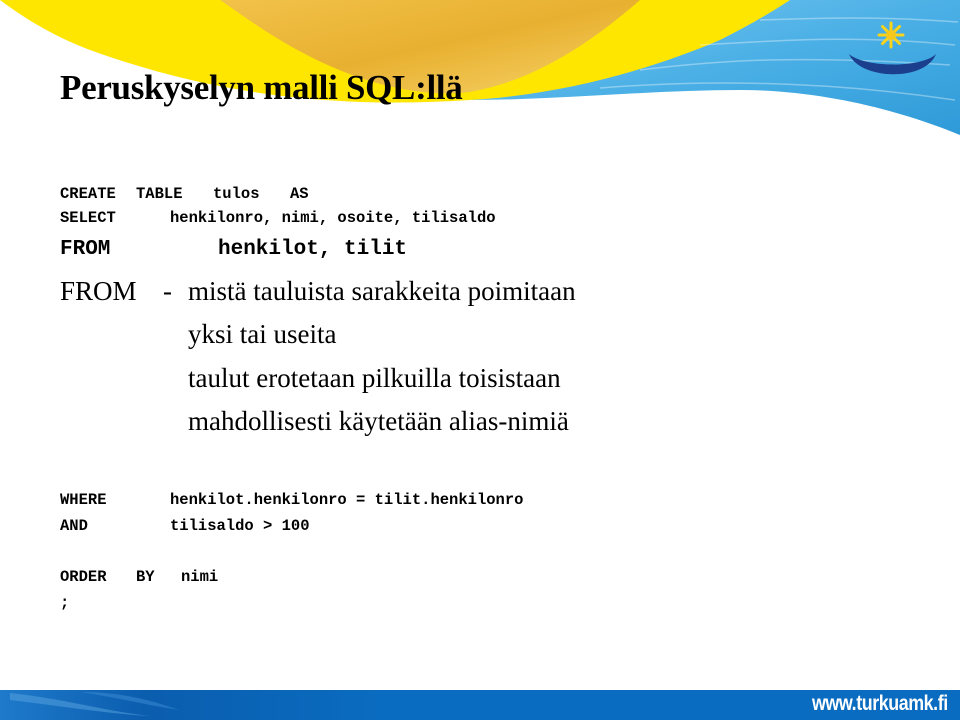 The width and height of the screenshot is (960, 720). Describe the element at coordinates (236, 194) in the screenshot. I see `sql-table-name: tulos` at that location.